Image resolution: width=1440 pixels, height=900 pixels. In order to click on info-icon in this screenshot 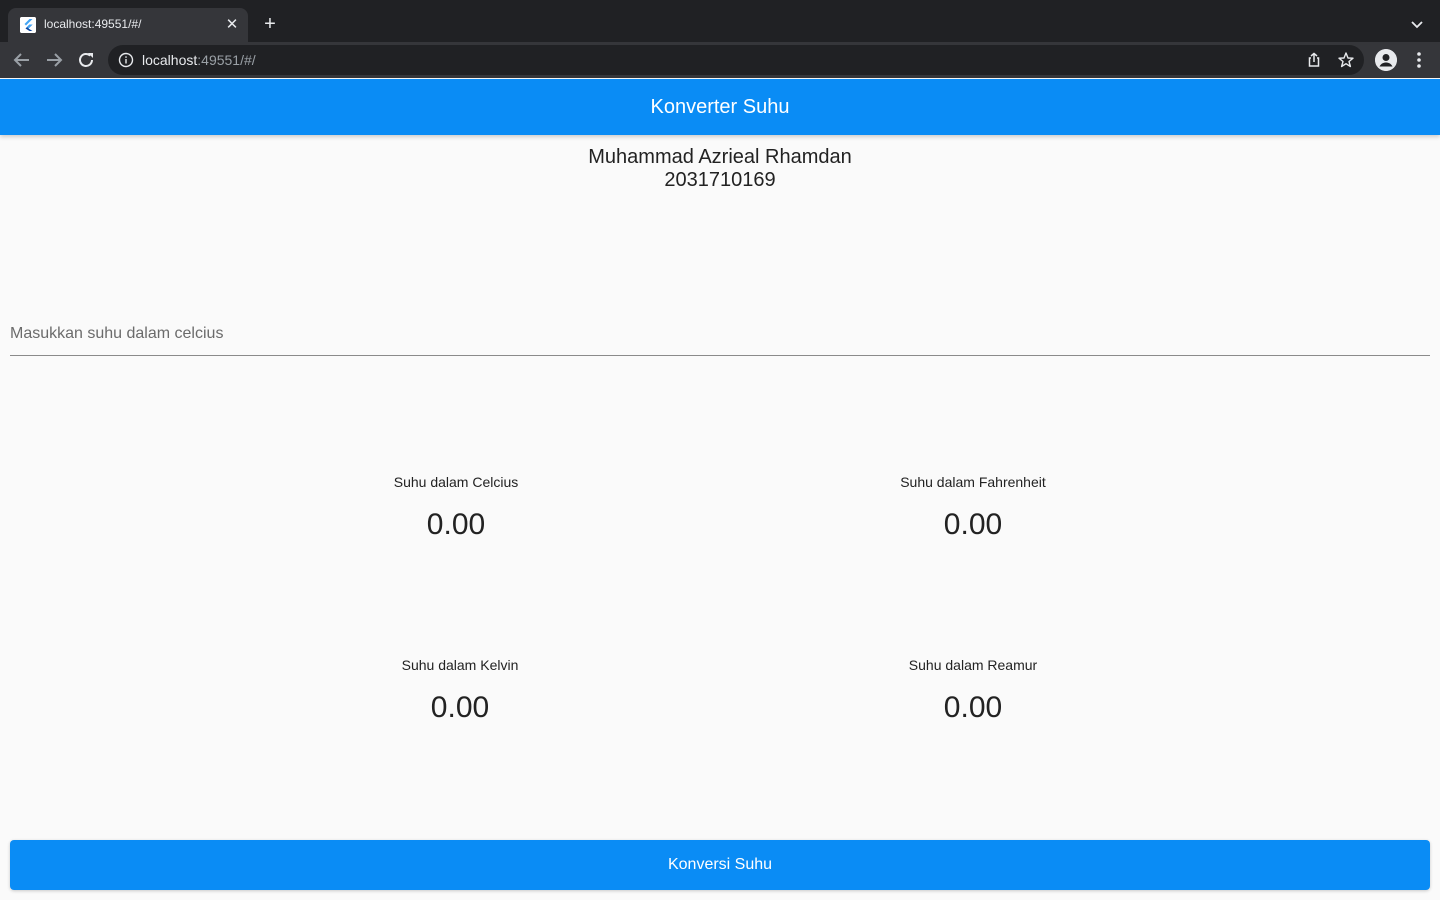, I will do `click(126, 60)`.